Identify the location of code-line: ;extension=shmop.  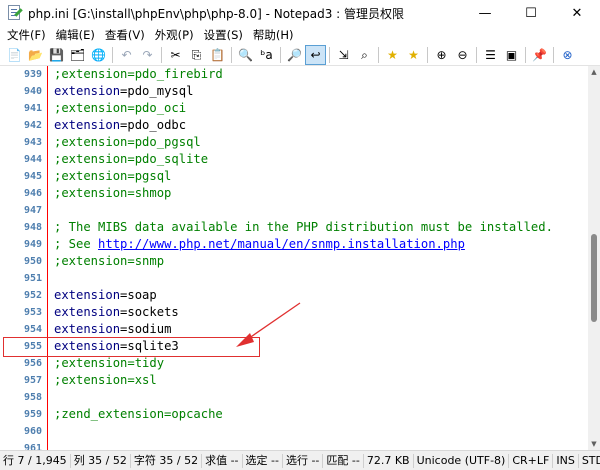
(112, 193).